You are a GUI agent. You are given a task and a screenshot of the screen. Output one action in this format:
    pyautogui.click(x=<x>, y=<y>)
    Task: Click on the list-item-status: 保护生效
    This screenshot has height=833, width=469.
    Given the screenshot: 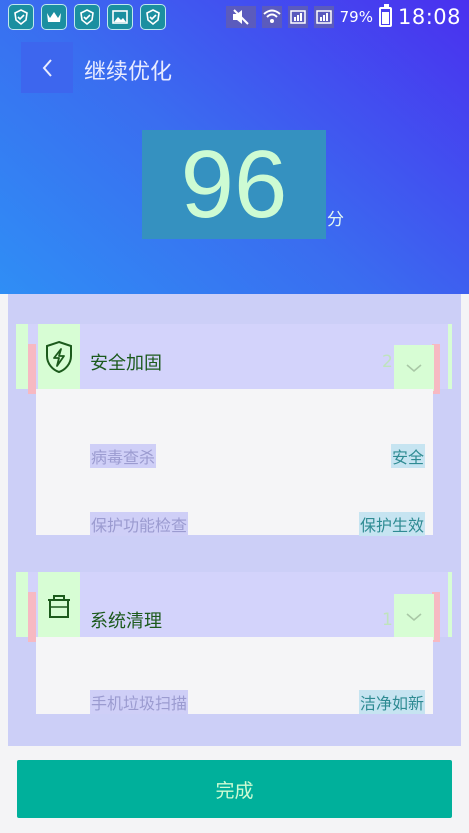 What is the action you would take?
    pyautogui.click(x=391, y=524)
    